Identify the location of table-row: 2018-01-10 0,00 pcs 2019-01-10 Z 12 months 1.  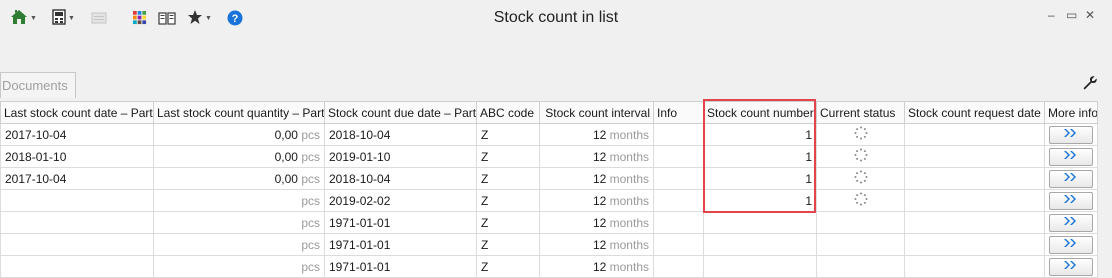
(549, 156).